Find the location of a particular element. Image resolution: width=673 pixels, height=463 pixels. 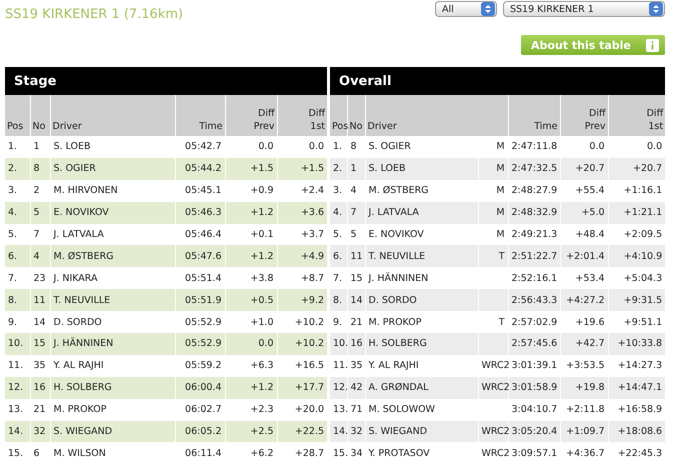

table-cell: S. WIEGAND is located at coordinates (421, 431).